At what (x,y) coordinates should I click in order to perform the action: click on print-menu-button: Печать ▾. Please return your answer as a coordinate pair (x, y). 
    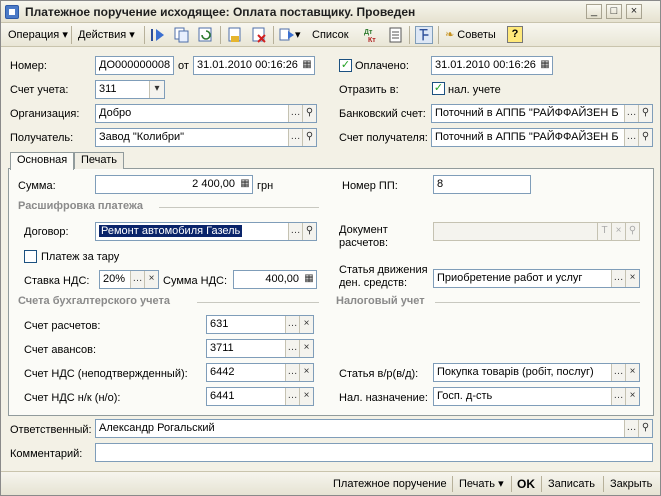
    Looking at the image, I should click on (481, 484).